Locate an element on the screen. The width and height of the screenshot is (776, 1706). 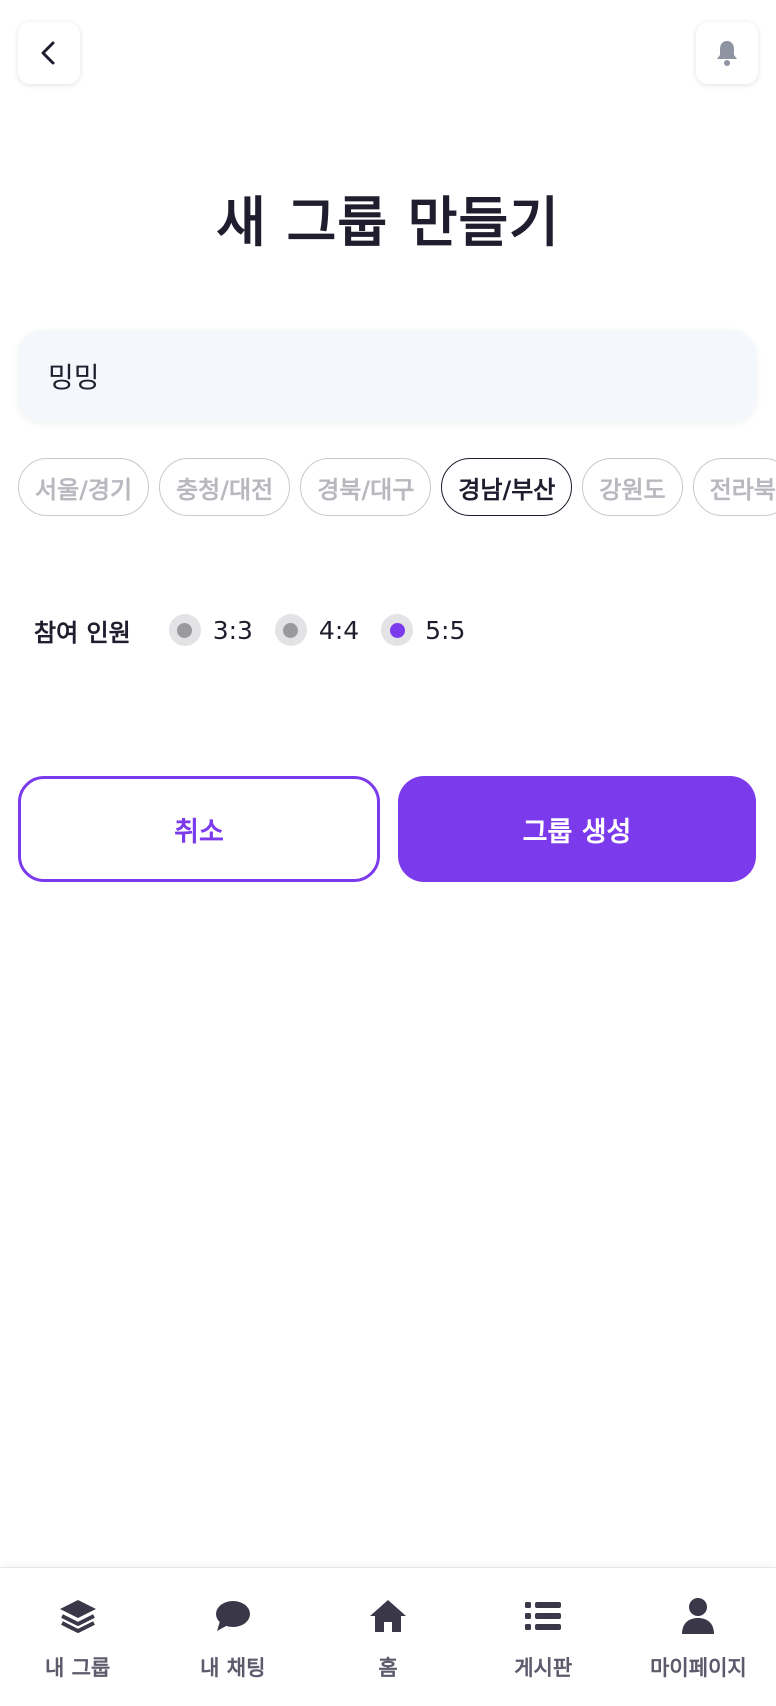
region-chip-chungcheong-daejeon: 충청/대전 is located at coordinates (225, 487).